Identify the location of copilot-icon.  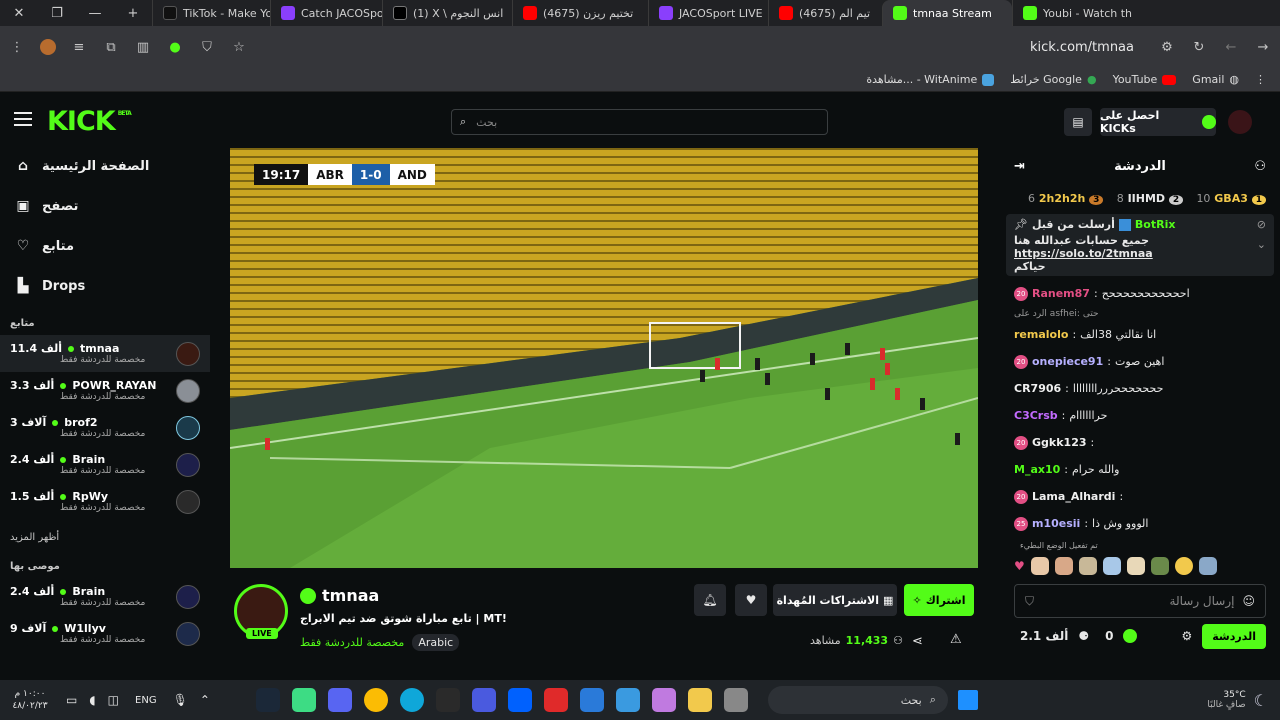
(663, 700).